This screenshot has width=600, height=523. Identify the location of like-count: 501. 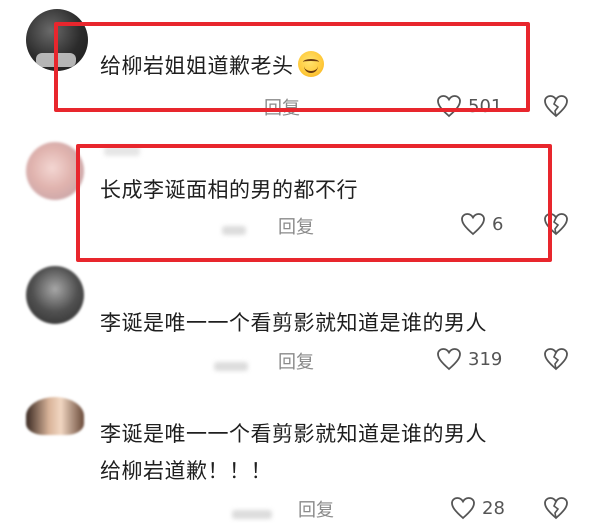
(485, 106).